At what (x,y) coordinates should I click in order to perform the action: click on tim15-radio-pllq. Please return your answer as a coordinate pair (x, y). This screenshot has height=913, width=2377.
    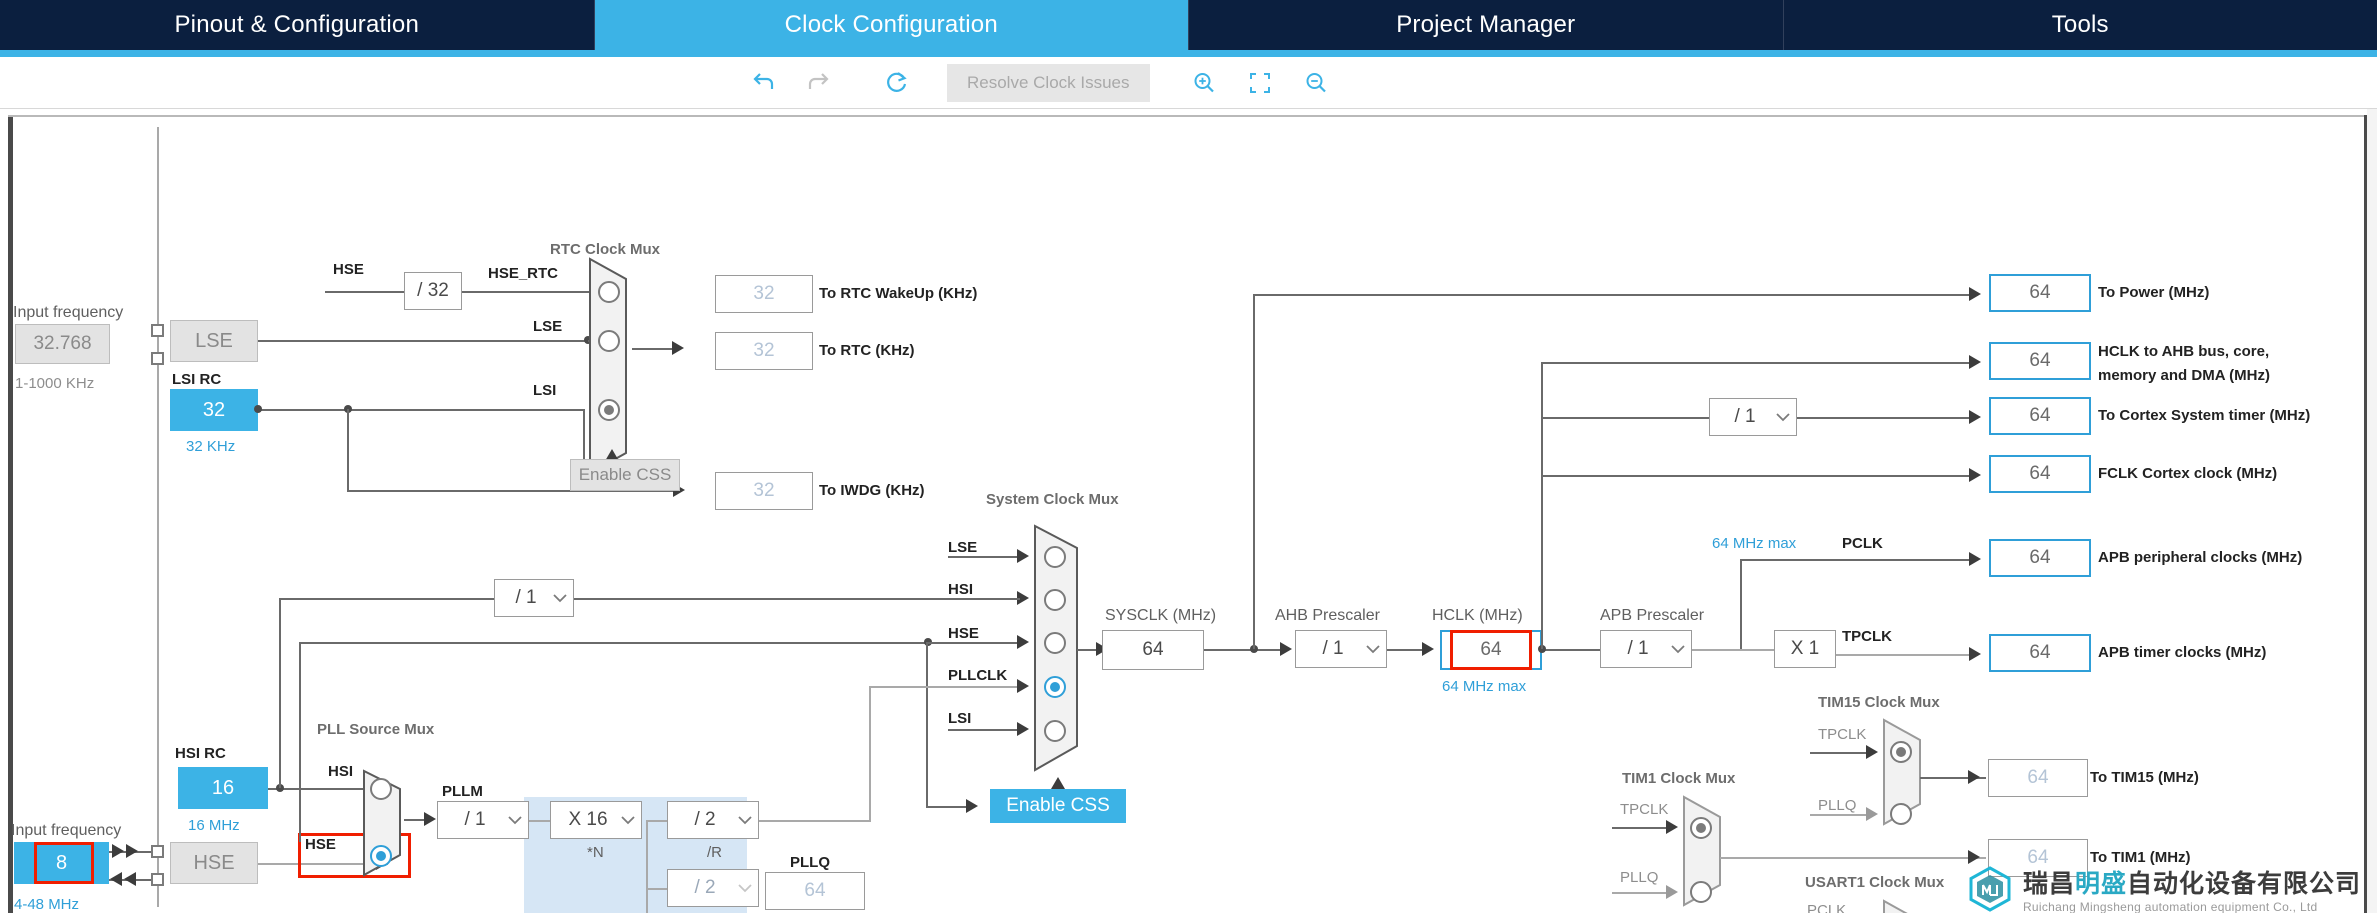
    Looking at the image, I should click on (1901, 814).